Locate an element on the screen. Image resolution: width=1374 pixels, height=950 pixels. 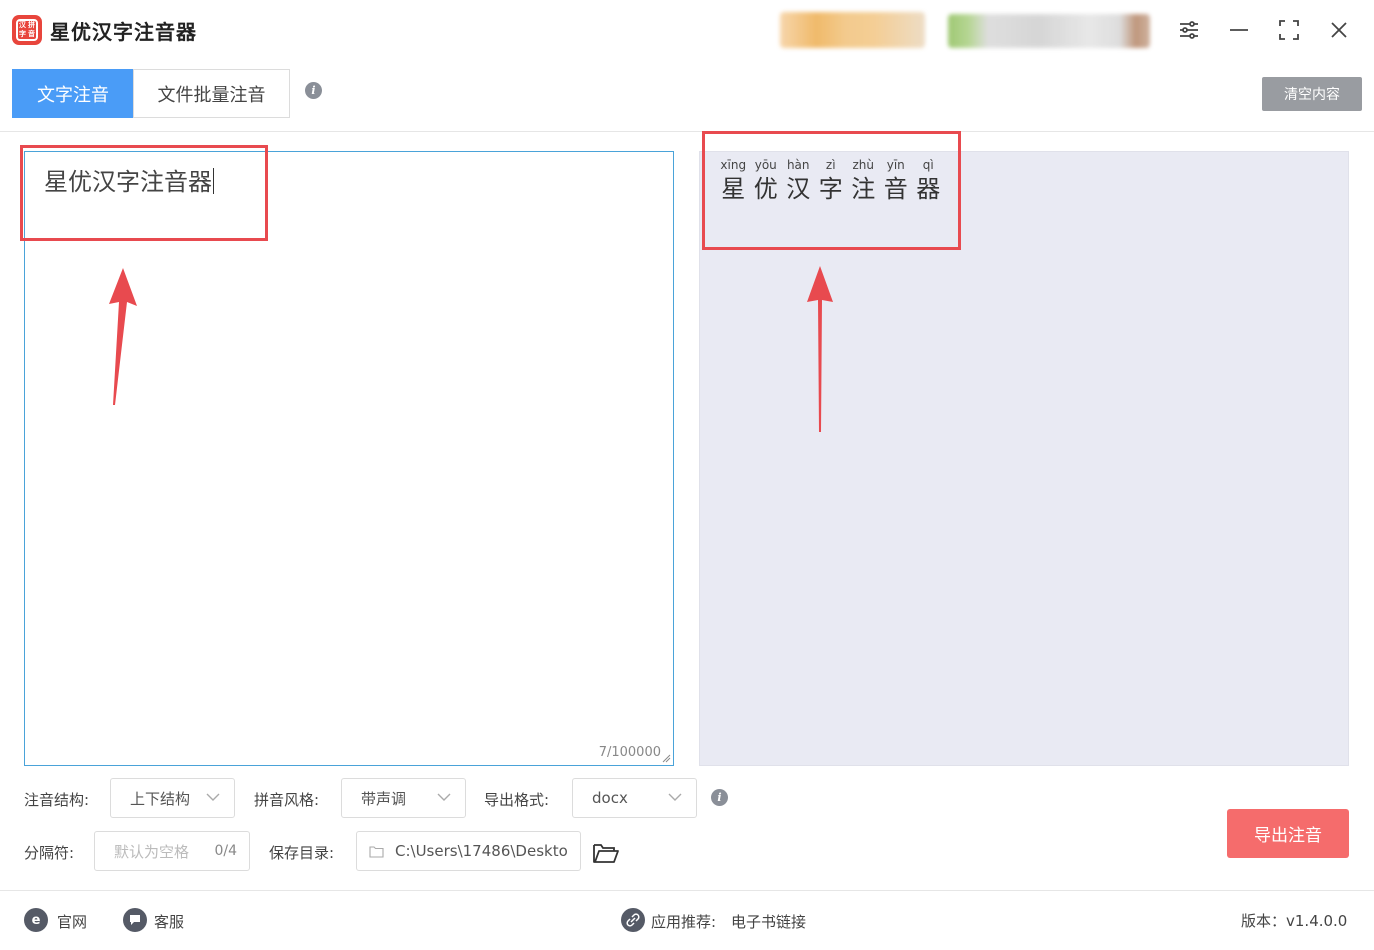
save-dir-input: C:\Users\17486\Deskto is located at coordinates (468, 851).